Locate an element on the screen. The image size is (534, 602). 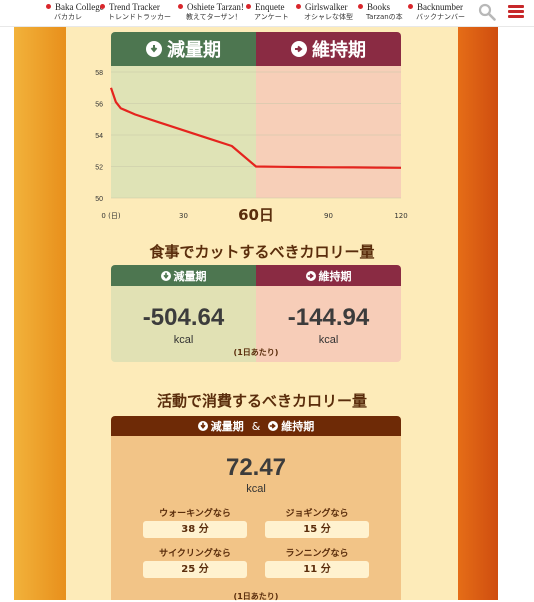
chart-keep-region is located at coordinates (328, 132).